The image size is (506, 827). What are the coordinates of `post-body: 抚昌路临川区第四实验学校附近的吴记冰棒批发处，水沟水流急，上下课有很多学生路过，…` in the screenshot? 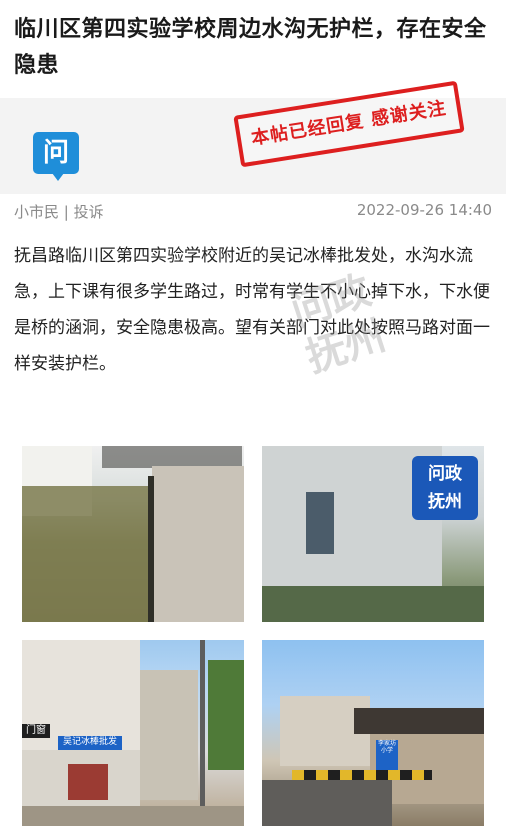 It's located at (252, 310).